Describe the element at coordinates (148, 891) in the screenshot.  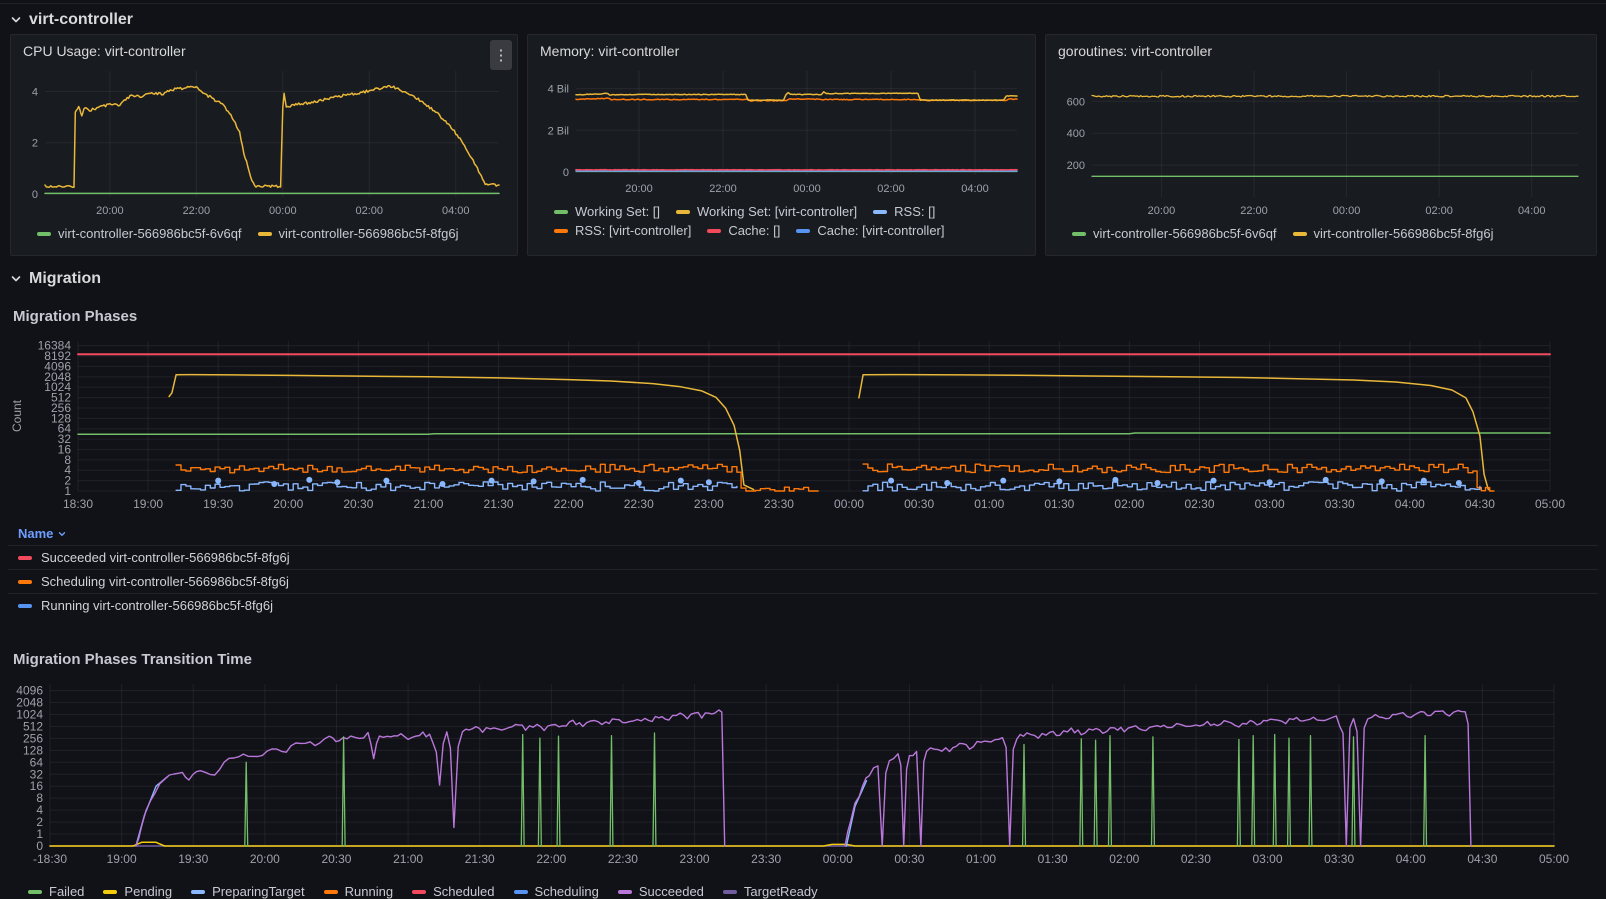
I see `legend-label: Pending` at that location.